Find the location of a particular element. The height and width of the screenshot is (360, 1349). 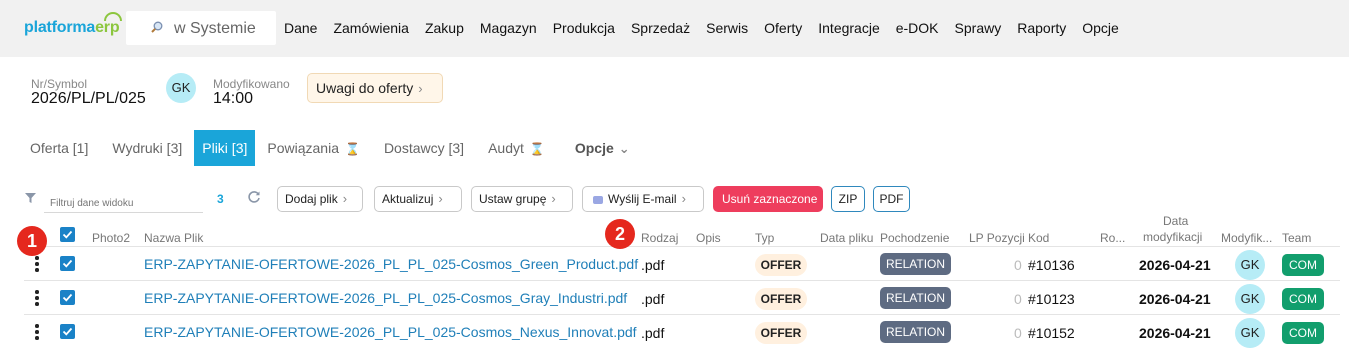

menu-item-sprawy: Sprawy is located at coordinates (978, 28).